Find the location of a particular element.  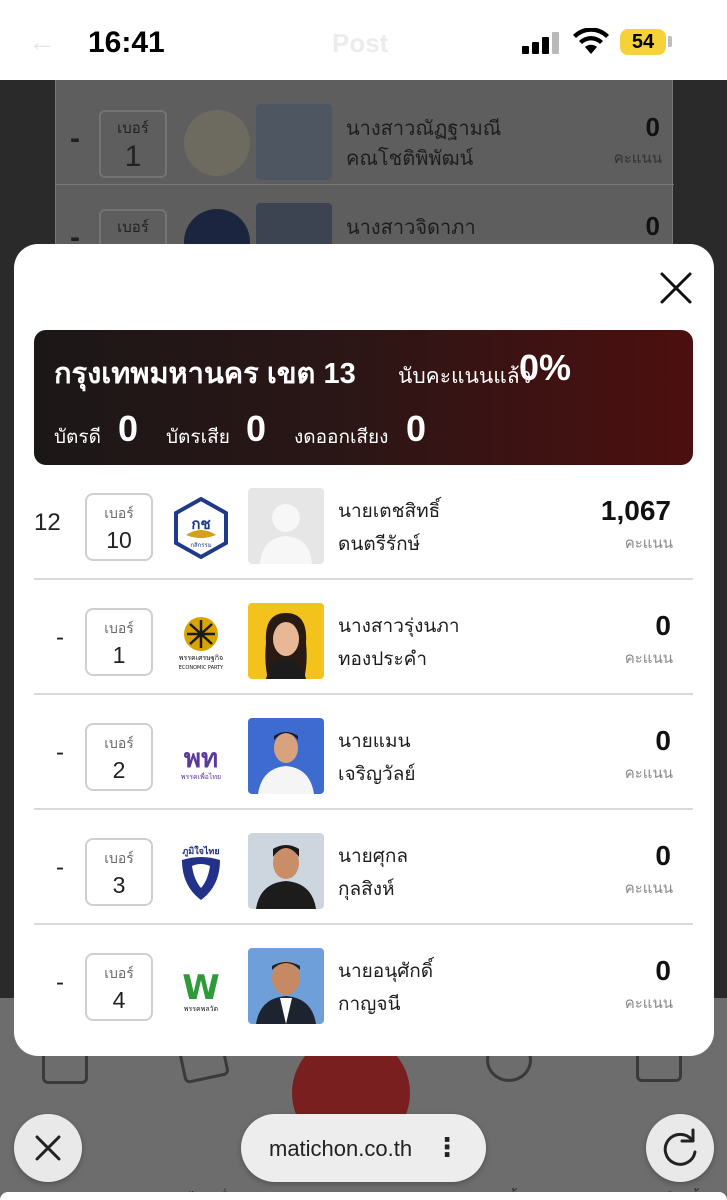

status-bar: ← 16:41 Post 54 is located at coordinates (363, 40).